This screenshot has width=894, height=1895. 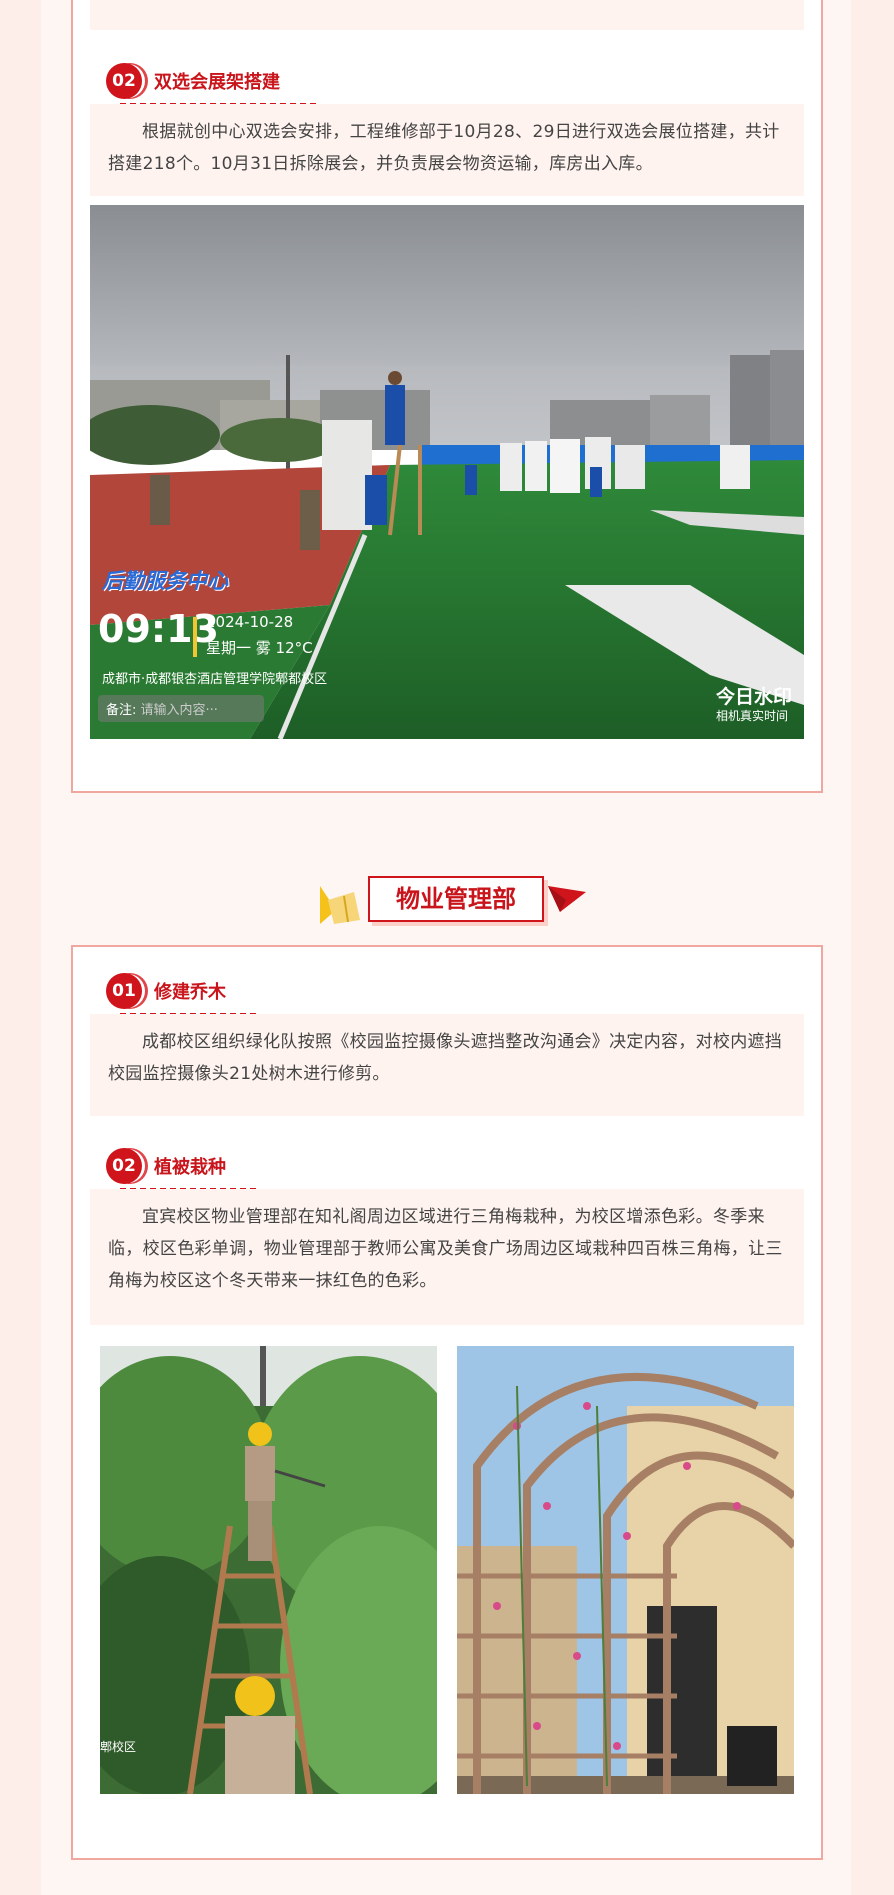 I want to click on watermark-time: 09:13, so click(x=158, y=629).